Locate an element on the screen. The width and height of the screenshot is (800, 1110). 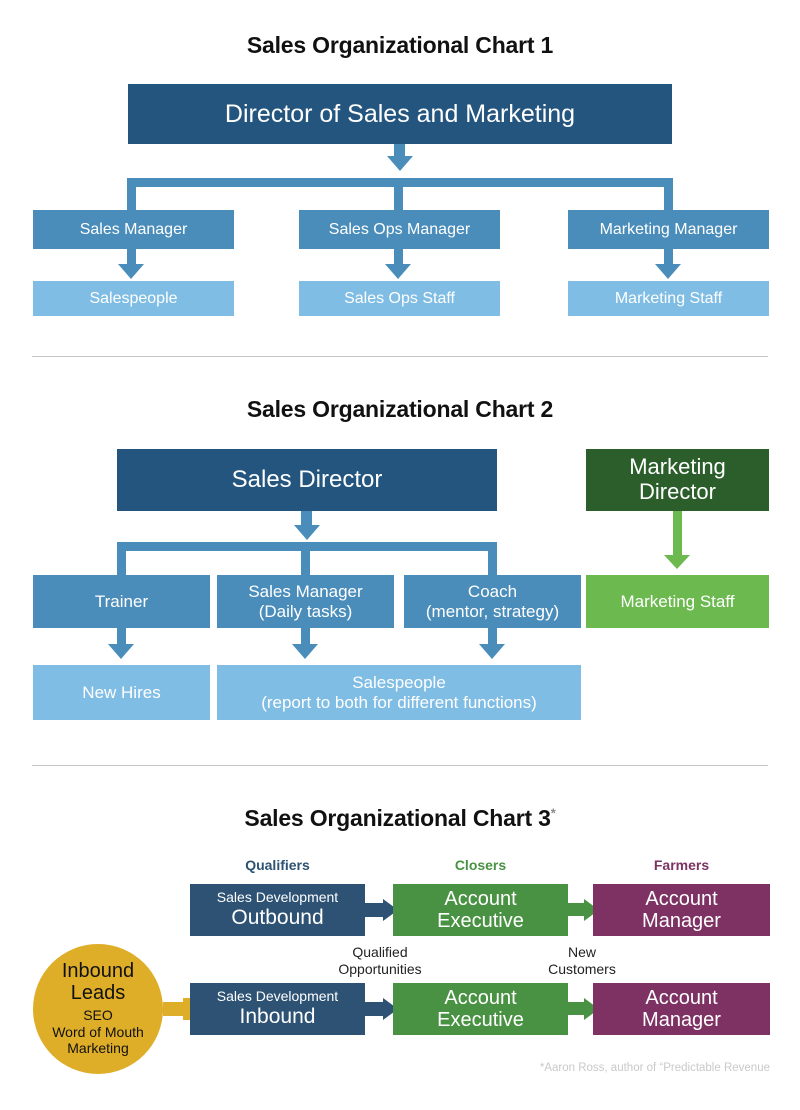
chart3-flow-label-qualified: Qualified Opportunities is located at coordinates (380, 961).